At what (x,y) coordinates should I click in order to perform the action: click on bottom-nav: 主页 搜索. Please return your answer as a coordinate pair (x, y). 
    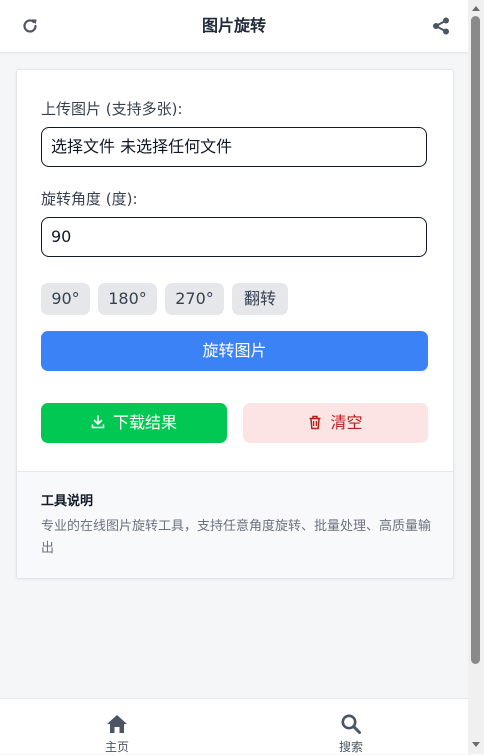
    Looking at the image, I should click on (234, 726).